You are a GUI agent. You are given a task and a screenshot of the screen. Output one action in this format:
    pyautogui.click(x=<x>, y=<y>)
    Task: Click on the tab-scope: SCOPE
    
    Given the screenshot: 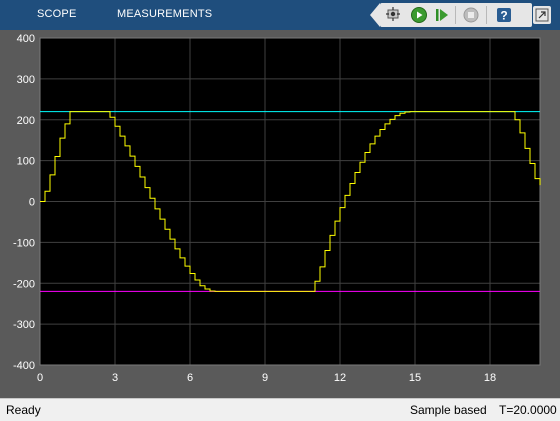 What is the action you would take?
    pyautogui.click(x=57, y=14)
    